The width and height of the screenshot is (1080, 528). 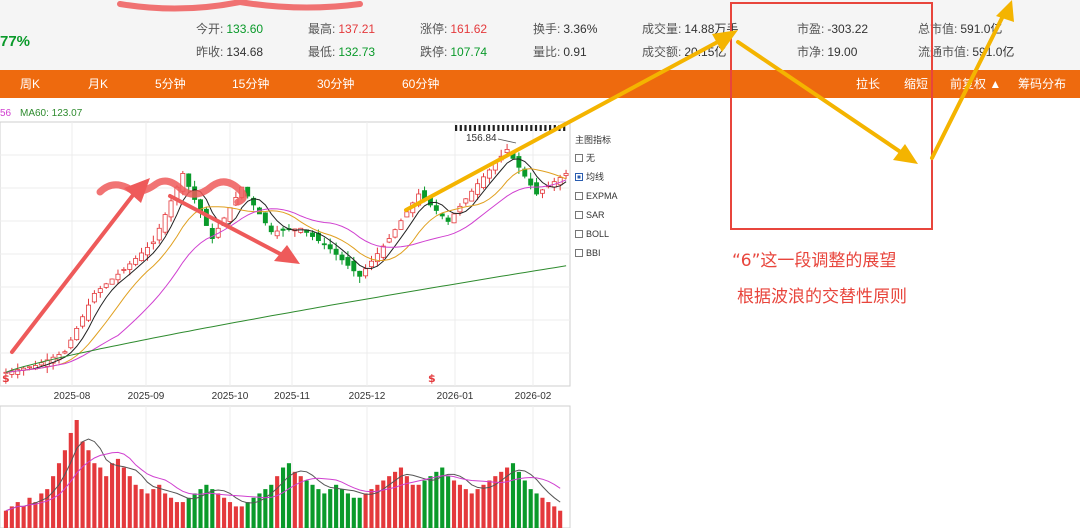 What do you see at coordinates (822, 297) in the screenshot?
I see `annotation-line-2: 根据波浪的交替性原则` at bounding box center [822, 297].